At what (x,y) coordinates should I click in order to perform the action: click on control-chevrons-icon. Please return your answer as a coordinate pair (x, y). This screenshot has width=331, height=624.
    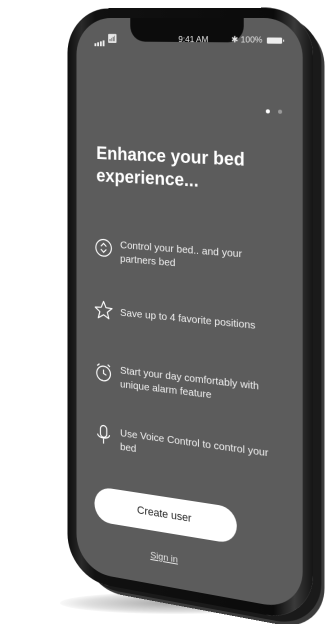
    Looking at the image, I should click on (104, 247).